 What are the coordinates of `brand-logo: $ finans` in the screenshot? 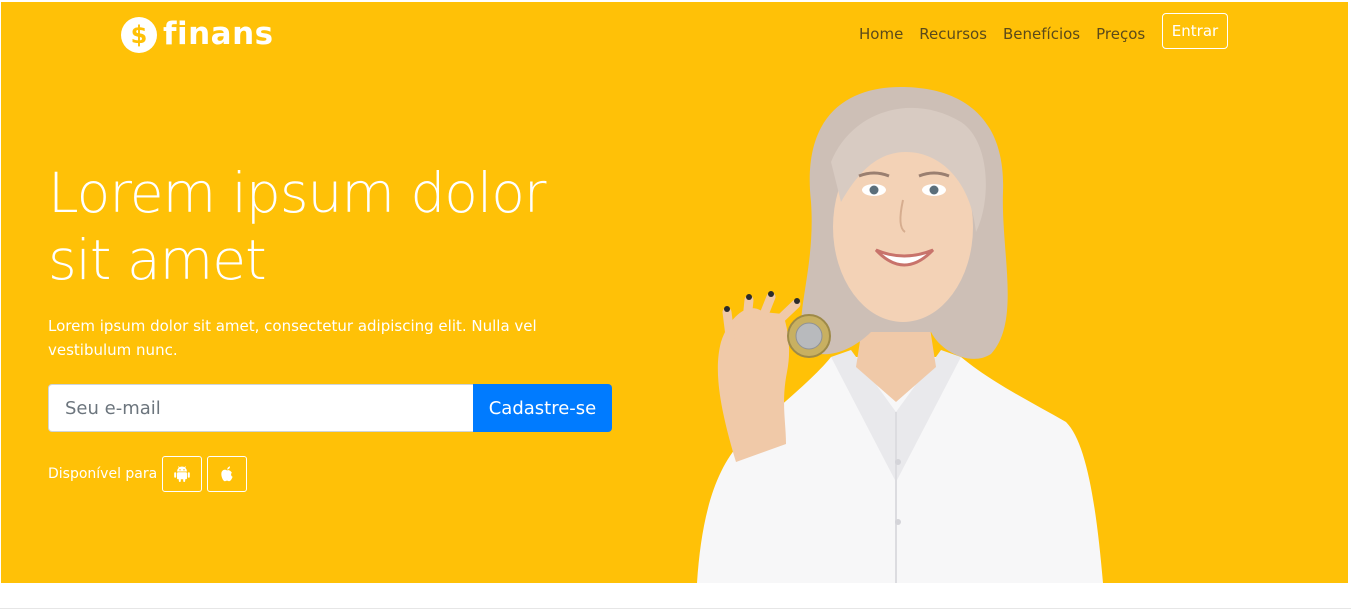 It's located at (197, 34).